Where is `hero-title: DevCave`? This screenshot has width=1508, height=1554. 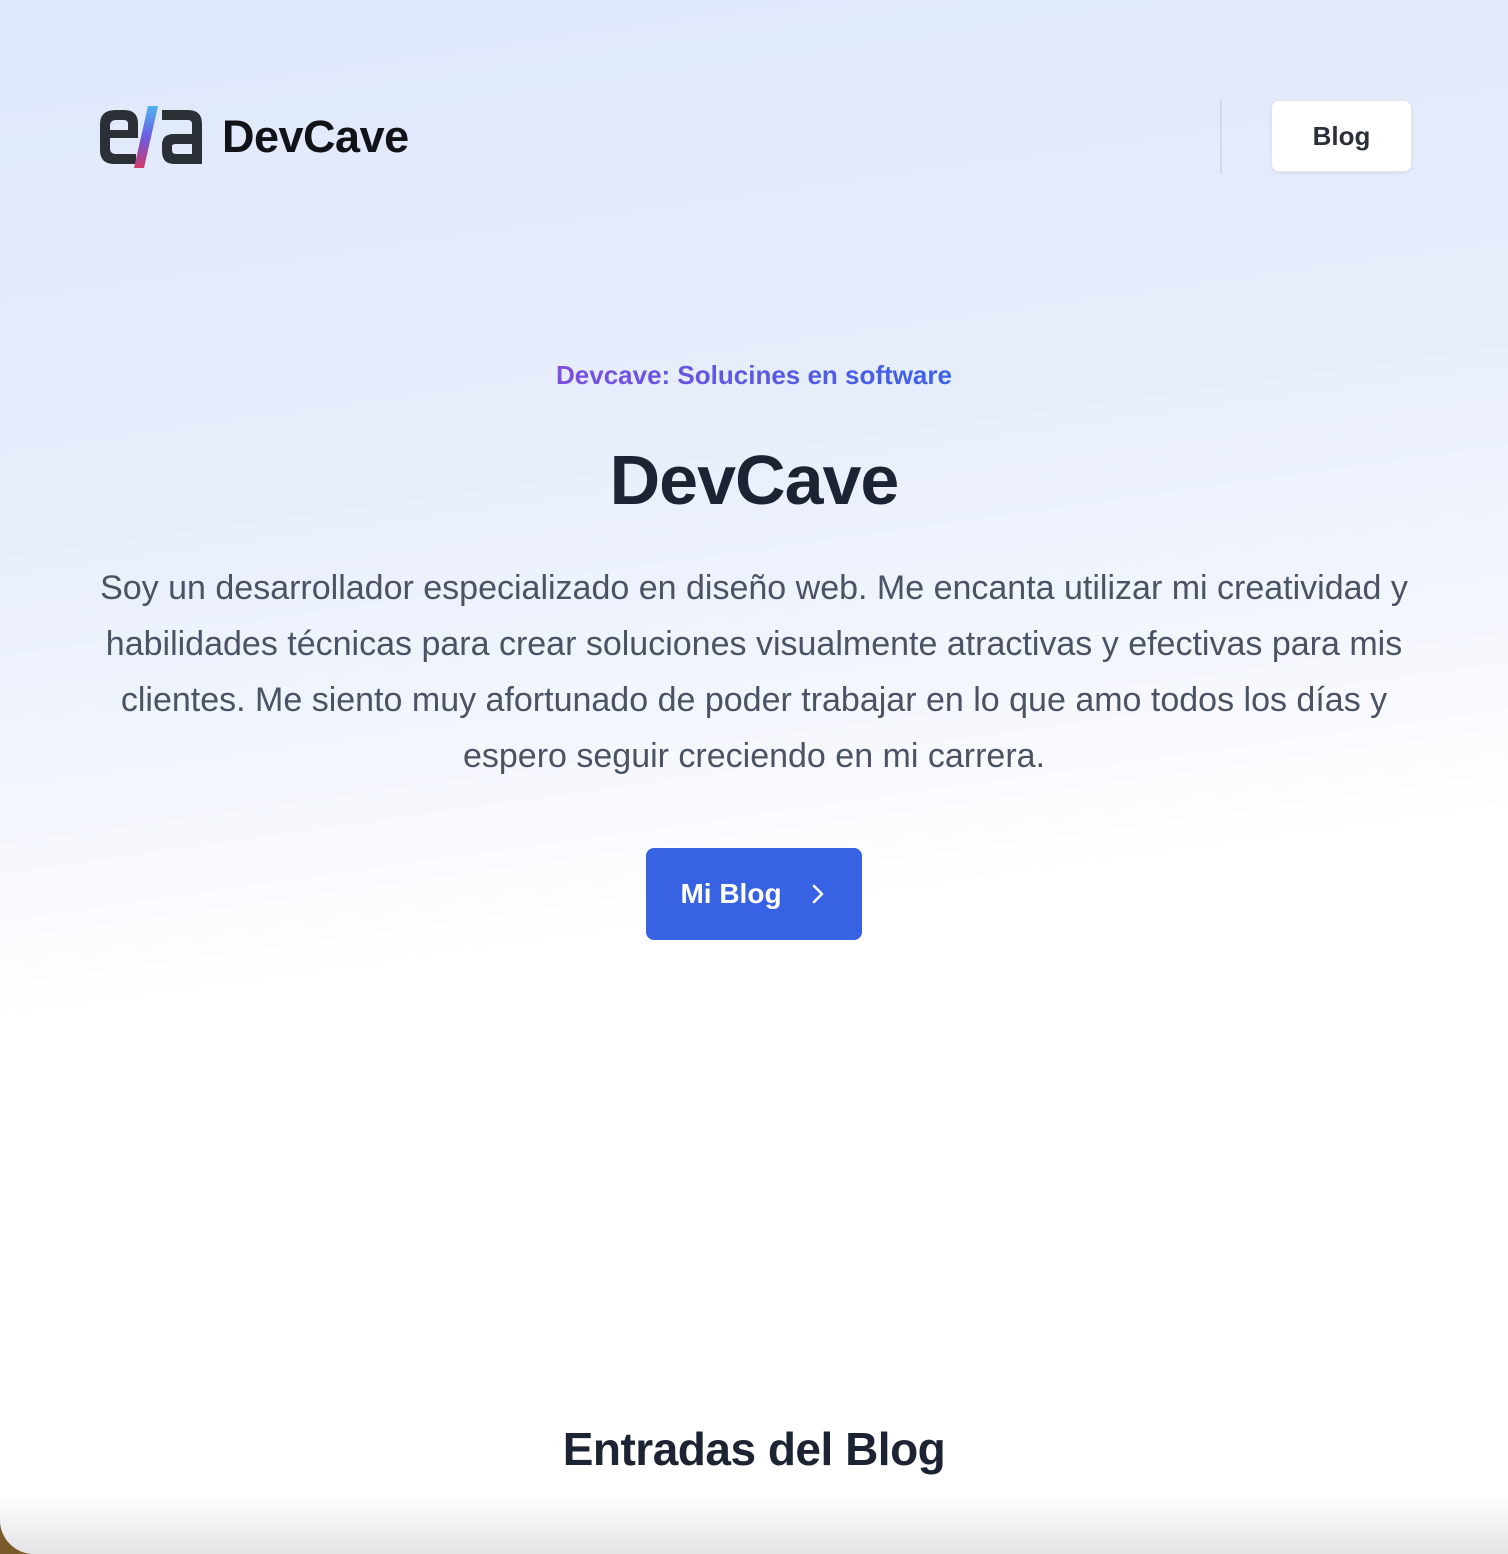
hero-title: DevCave is located at coordinates (754, 480).